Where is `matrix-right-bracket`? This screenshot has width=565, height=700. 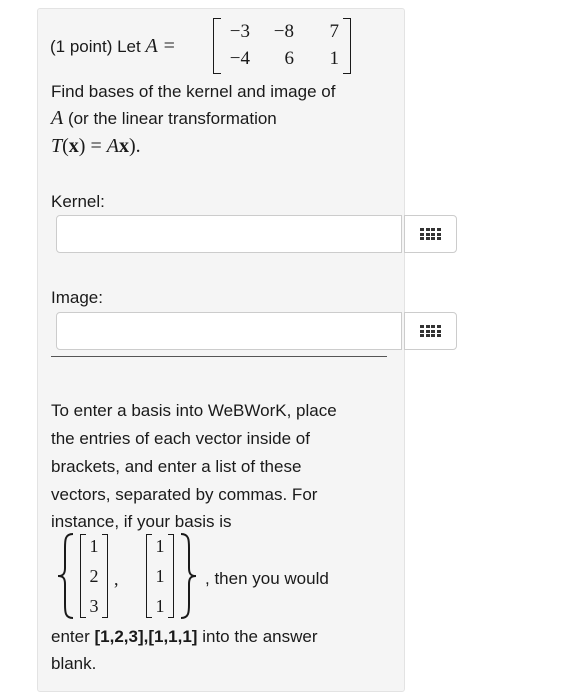 matrix-right-bracket is located at coordinates (347, 46).